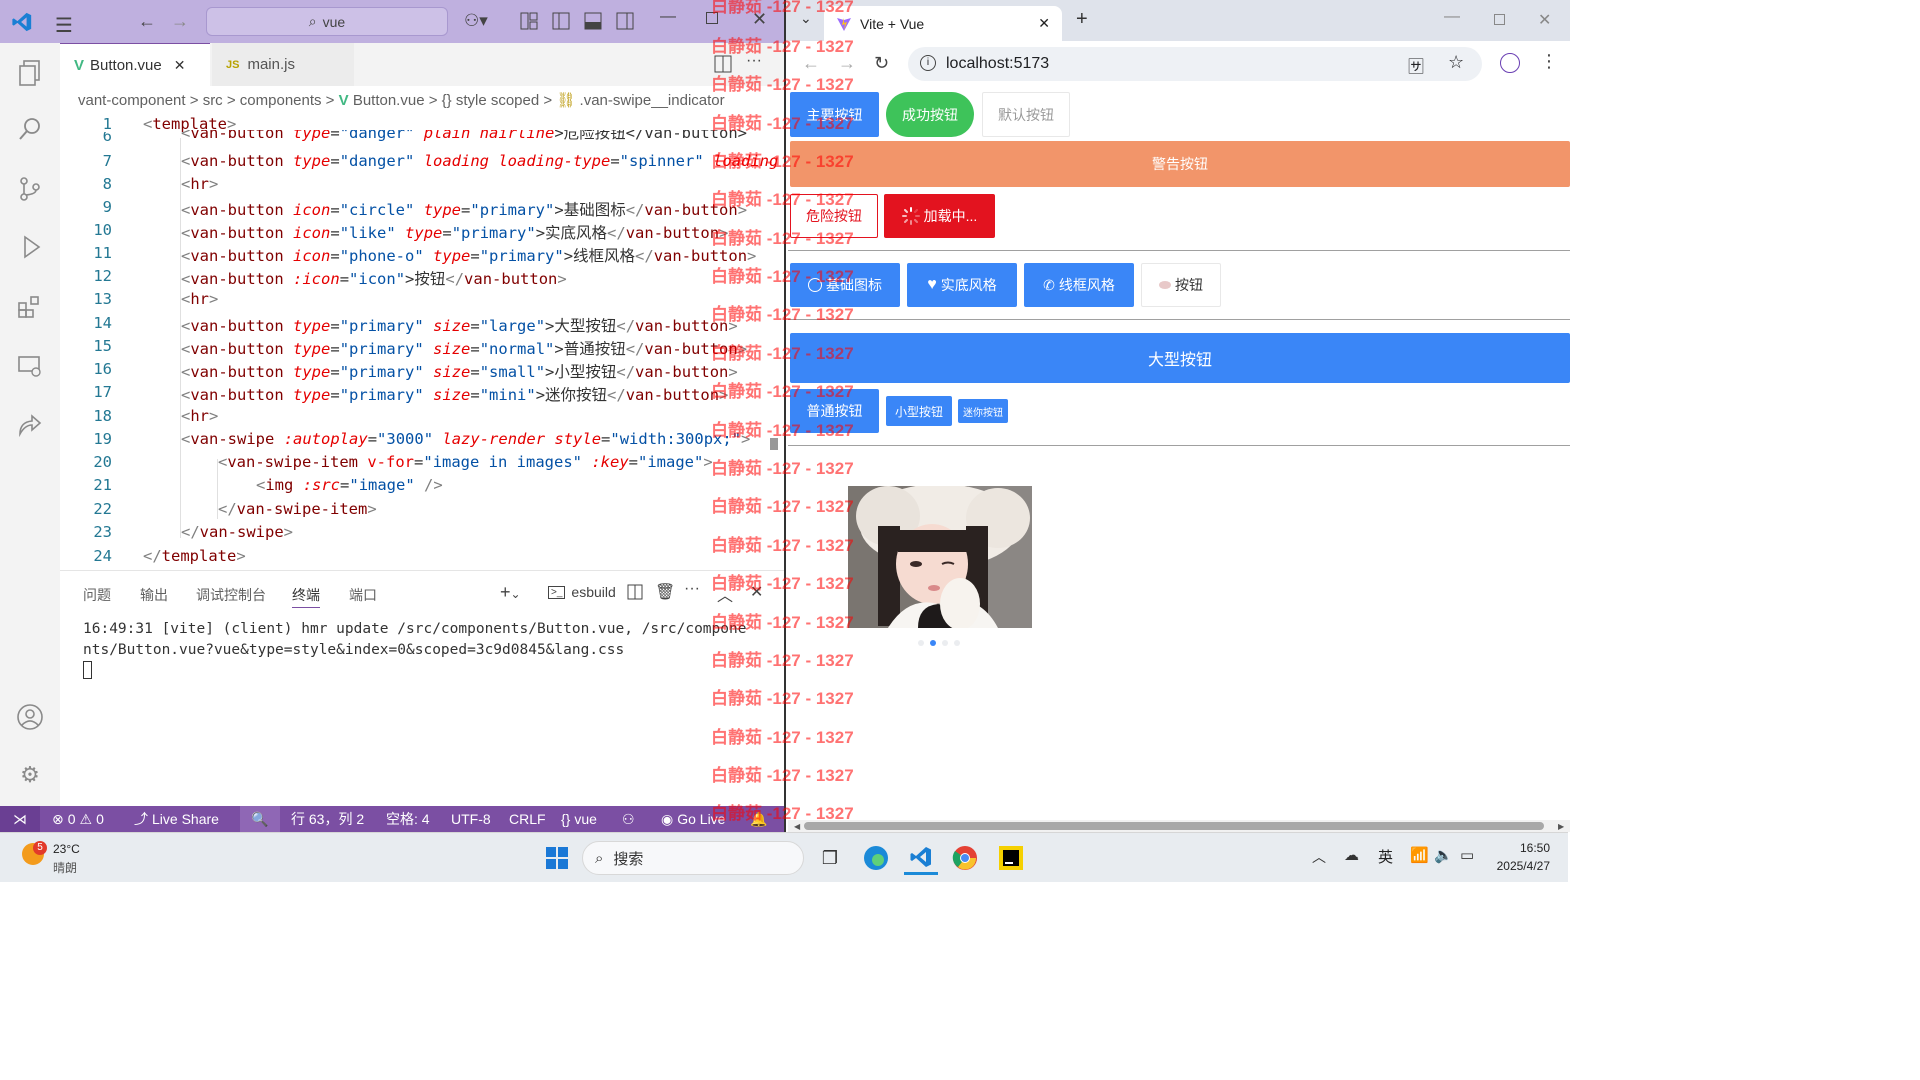 Image resolution: width=1920 pixels, height=1080 pixels. I want to click on large-button: 大型按钮, so click(1180, 358).